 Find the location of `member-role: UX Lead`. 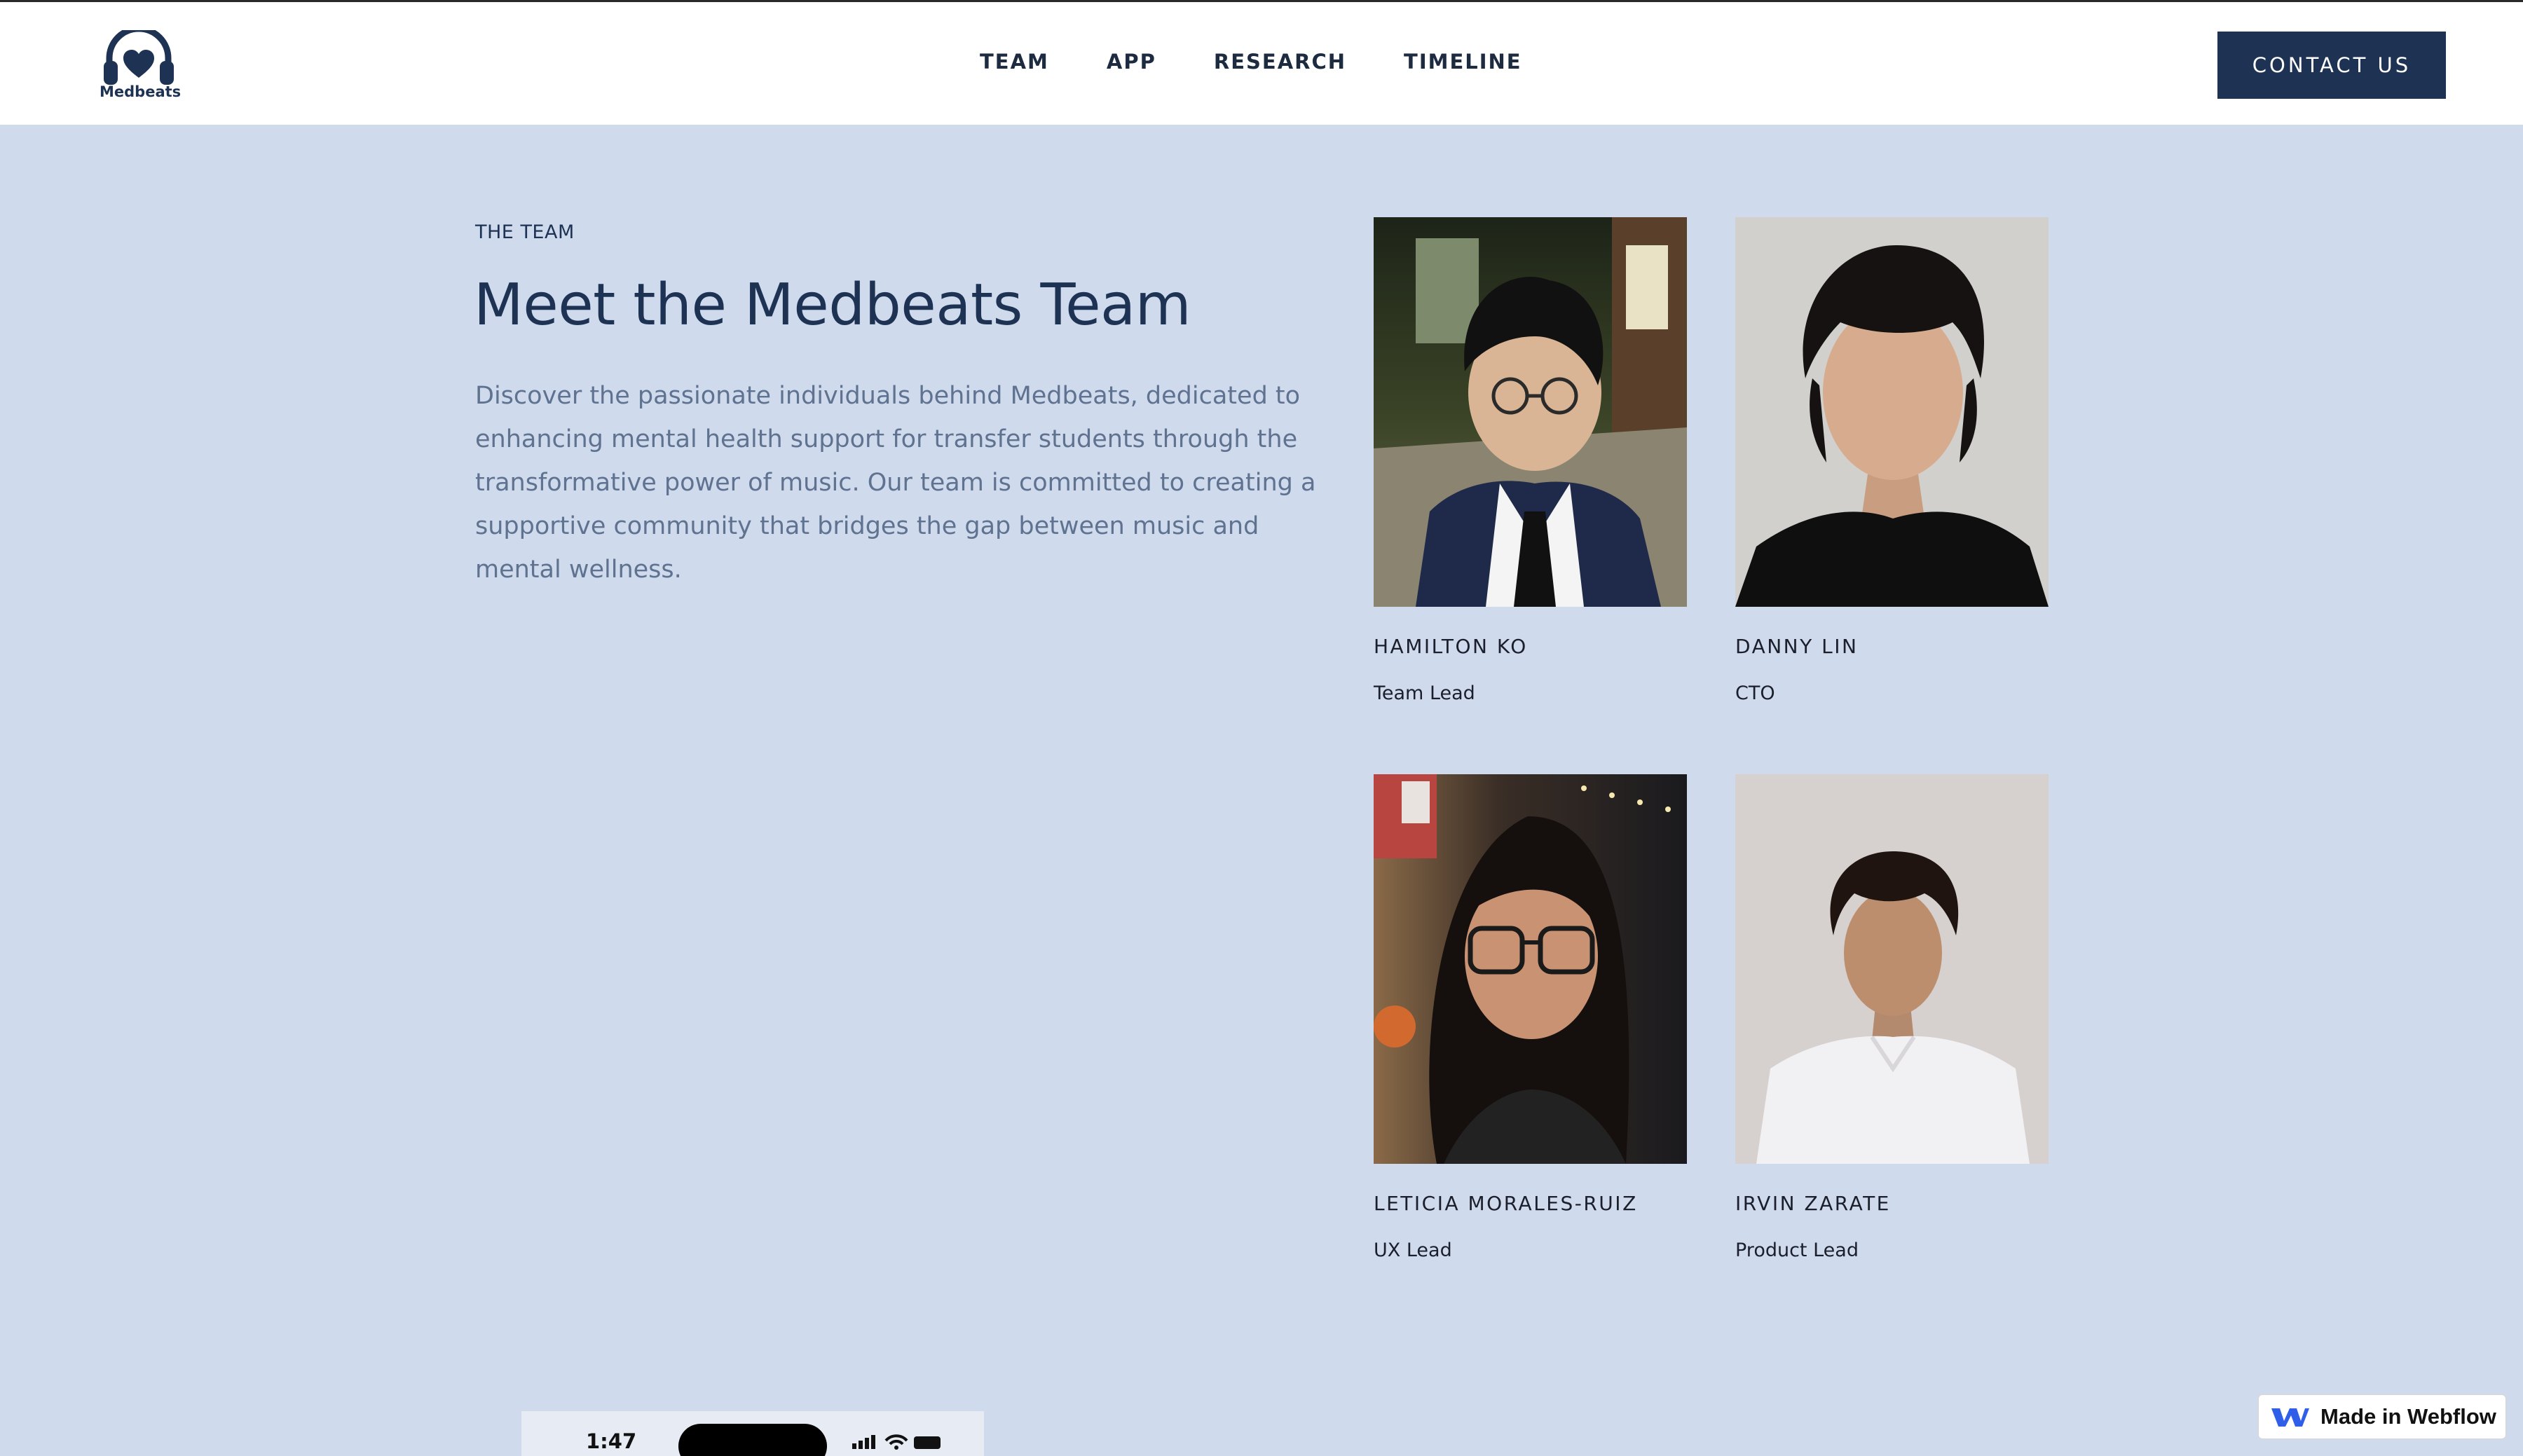

member-role: UX Lead is located at coordinates (1413, 1250).